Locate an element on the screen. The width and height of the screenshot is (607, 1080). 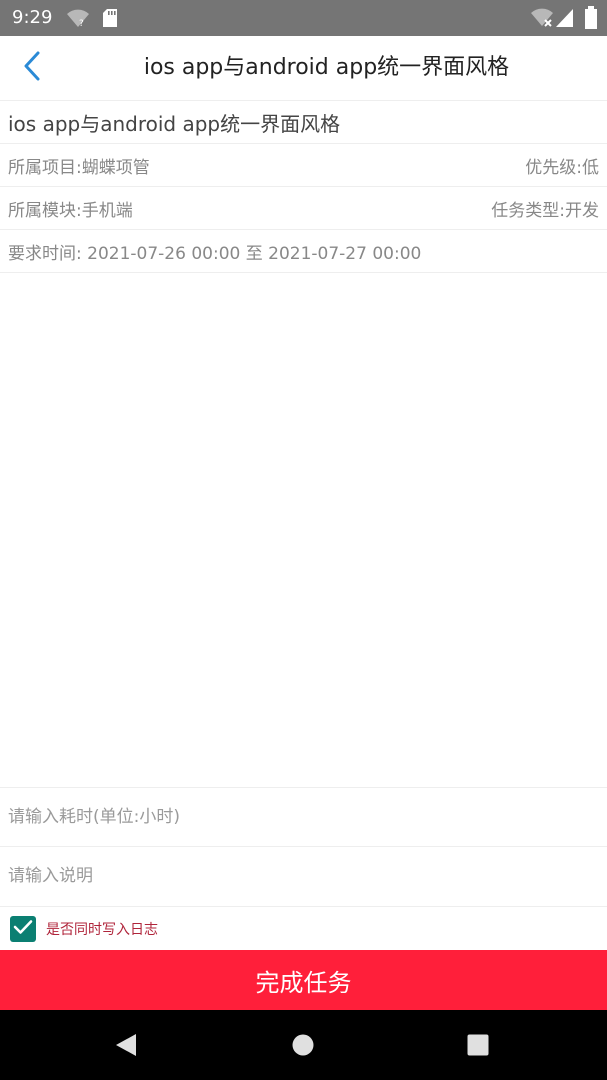
cell-signal-icon is located at coordinates (565, 20).